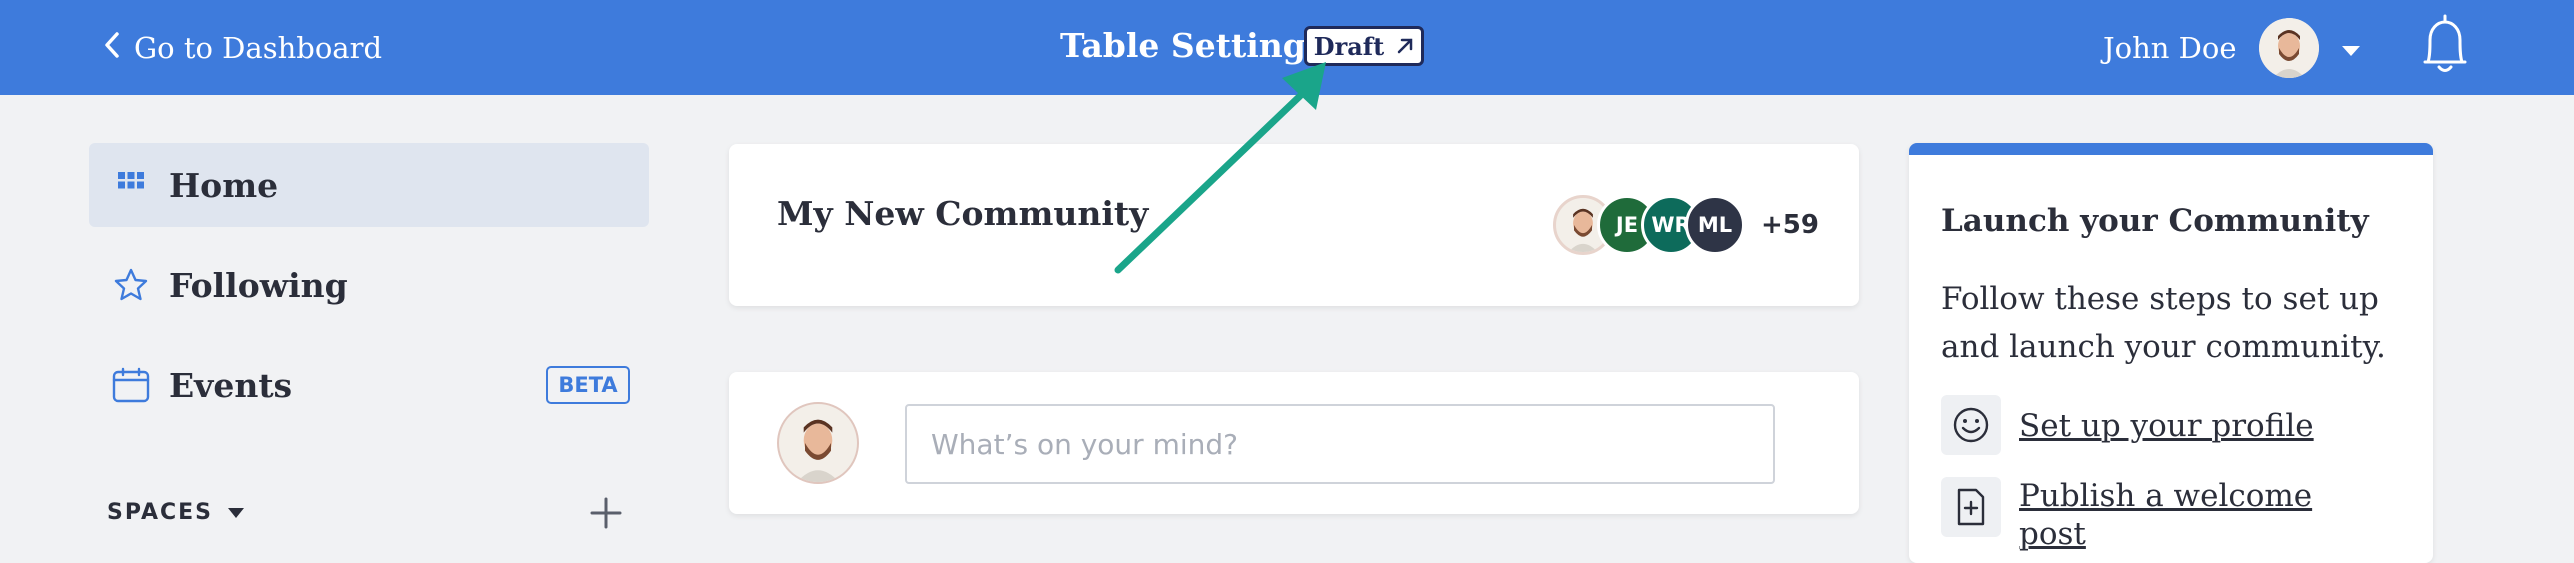  Describe the element at coordinates (1971, 425) in the screenshot. I see `smiley-icon` at that location.